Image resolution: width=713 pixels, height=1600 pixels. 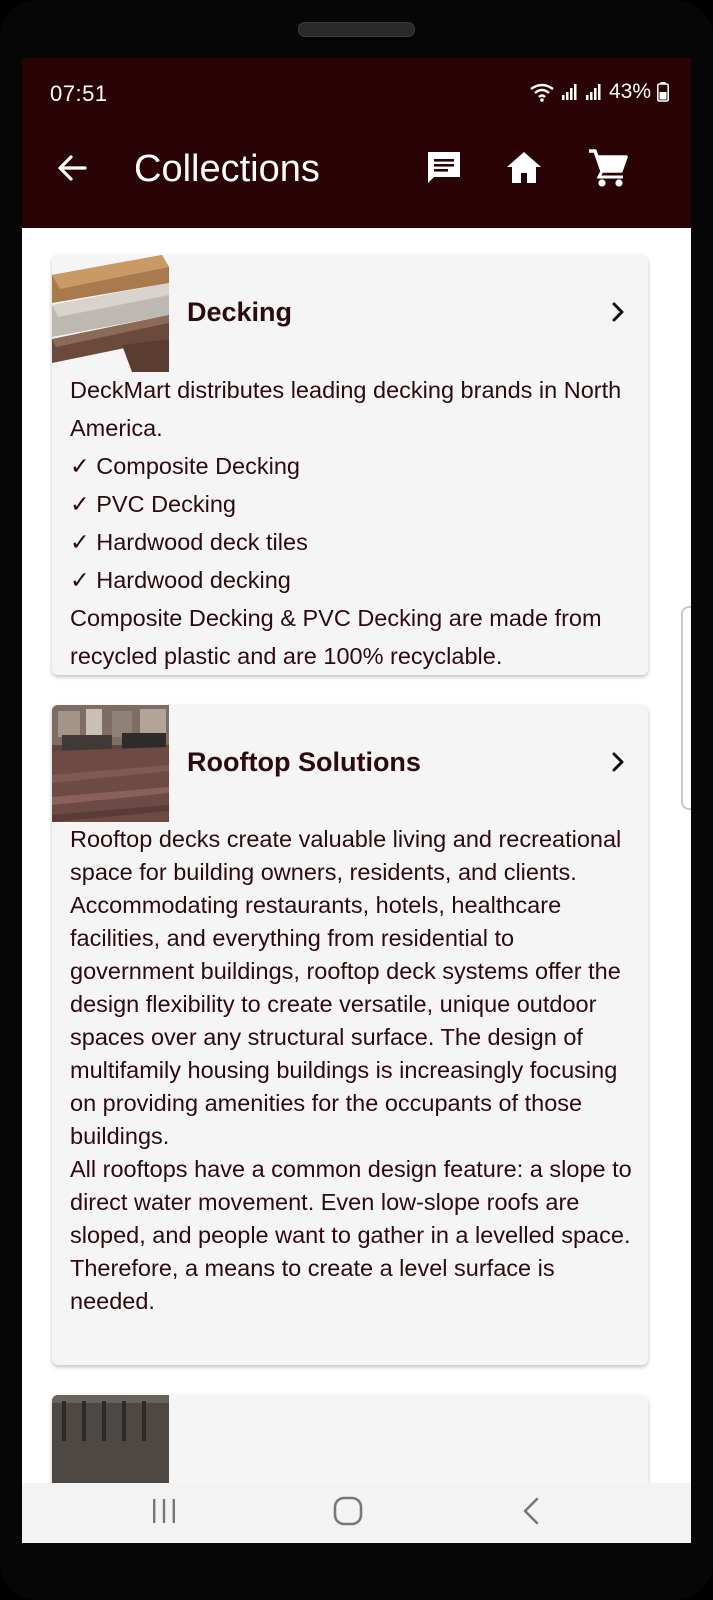 I want to click on scroll-indicator, so click(x=686, y=708).